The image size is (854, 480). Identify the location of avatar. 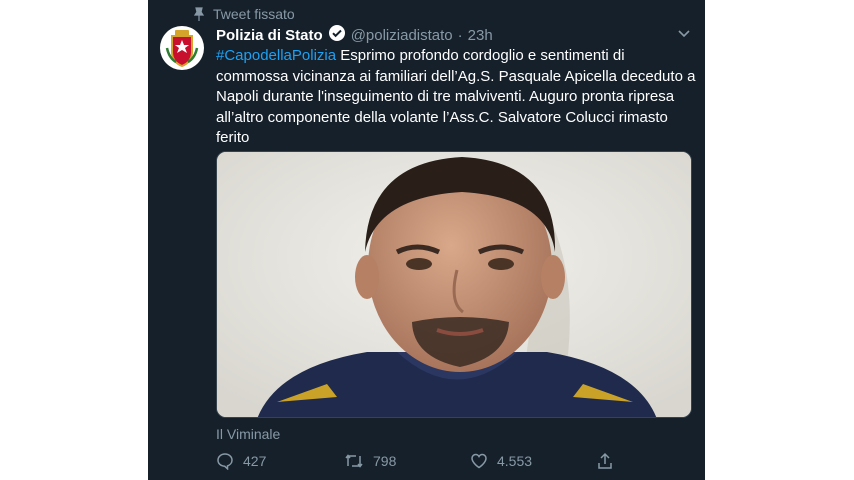
(182, 48).